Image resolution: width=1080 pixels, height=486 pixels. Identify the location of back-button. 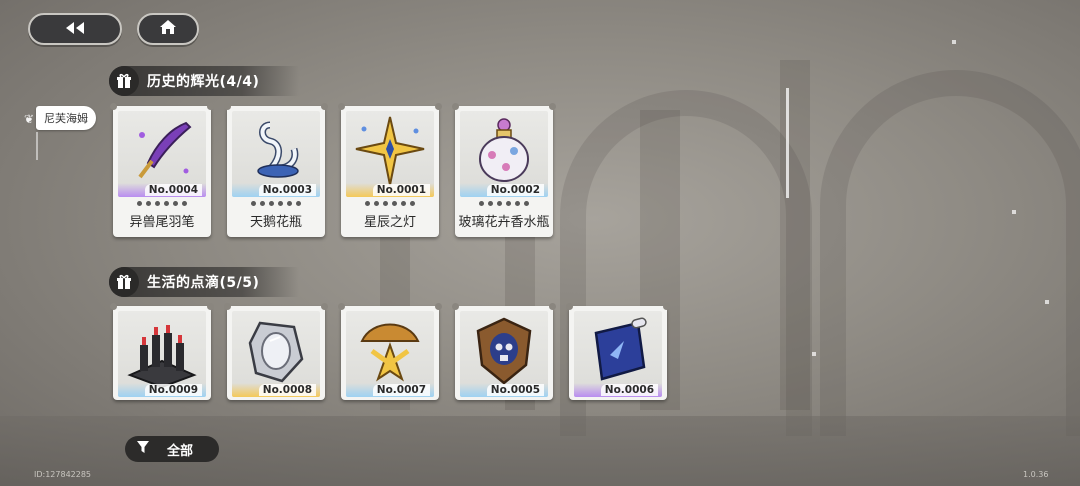
(75, 29).